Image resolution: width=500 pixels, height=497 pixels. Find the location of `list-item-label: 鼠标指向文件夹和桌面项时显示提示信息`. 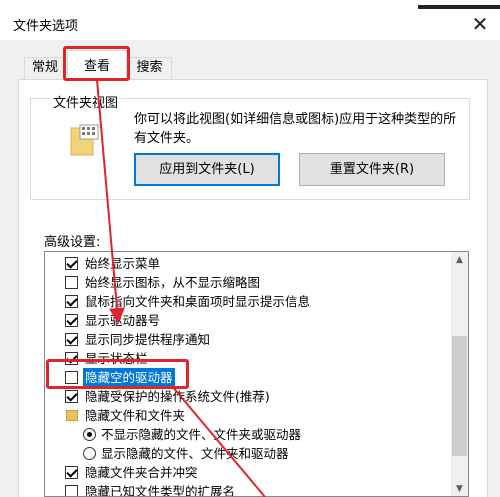

list-item-label: 鼠标指向文件夹和桌面项时显示提示信息 is located at coordinates (198, 301).